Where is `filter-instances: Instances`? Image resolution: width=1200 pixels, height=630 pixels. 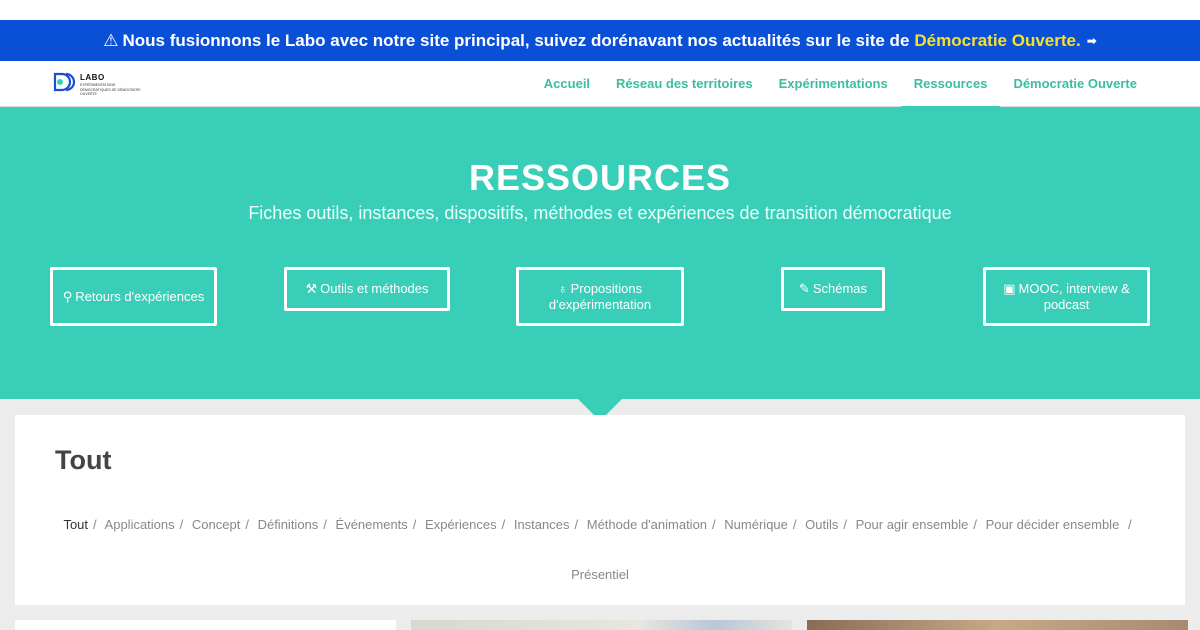
filter-instances: Instances is located at coordinates (542, 524).